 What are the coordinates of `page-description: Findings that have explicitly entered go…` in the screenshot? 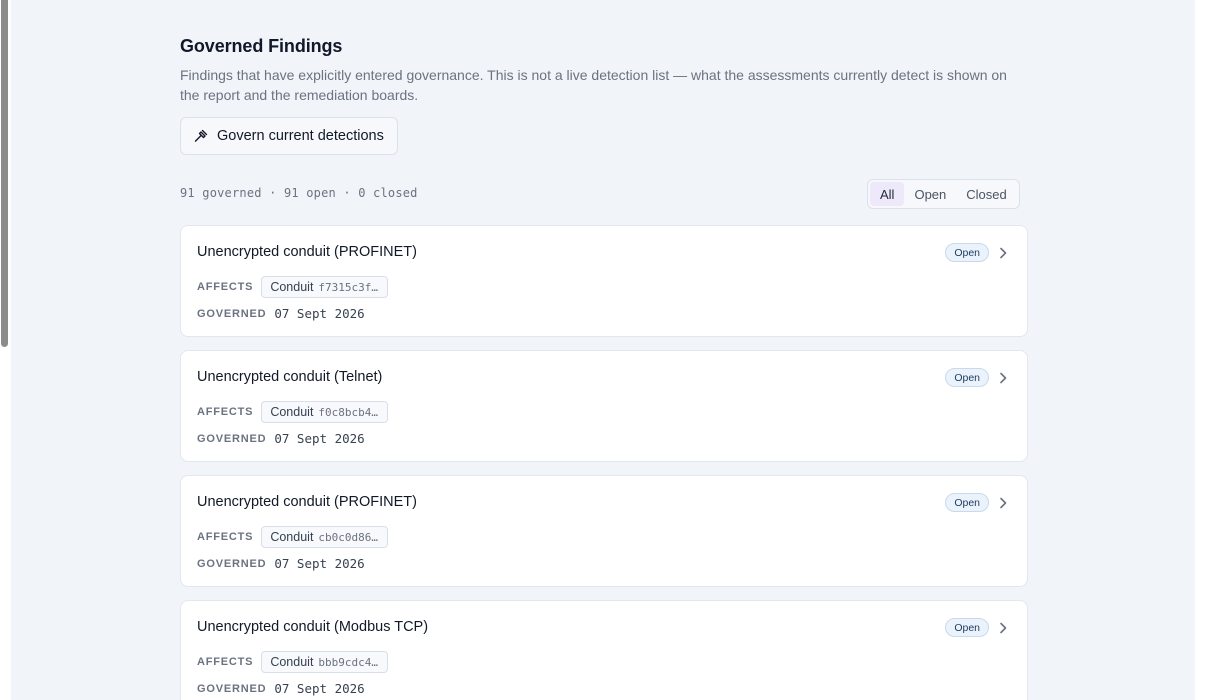 It's located at (593, 85).